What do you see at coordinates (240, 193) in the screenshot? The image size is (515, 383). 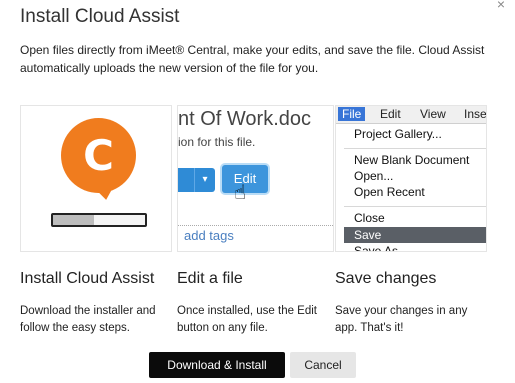 I see `hand-cursor-icon: ☝` at bounding box center [240, 193].